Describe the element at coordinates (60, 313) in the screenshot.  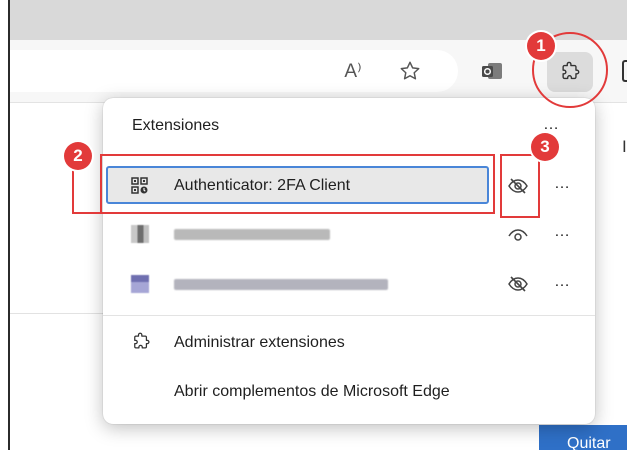
I see `page-divider` at that location.